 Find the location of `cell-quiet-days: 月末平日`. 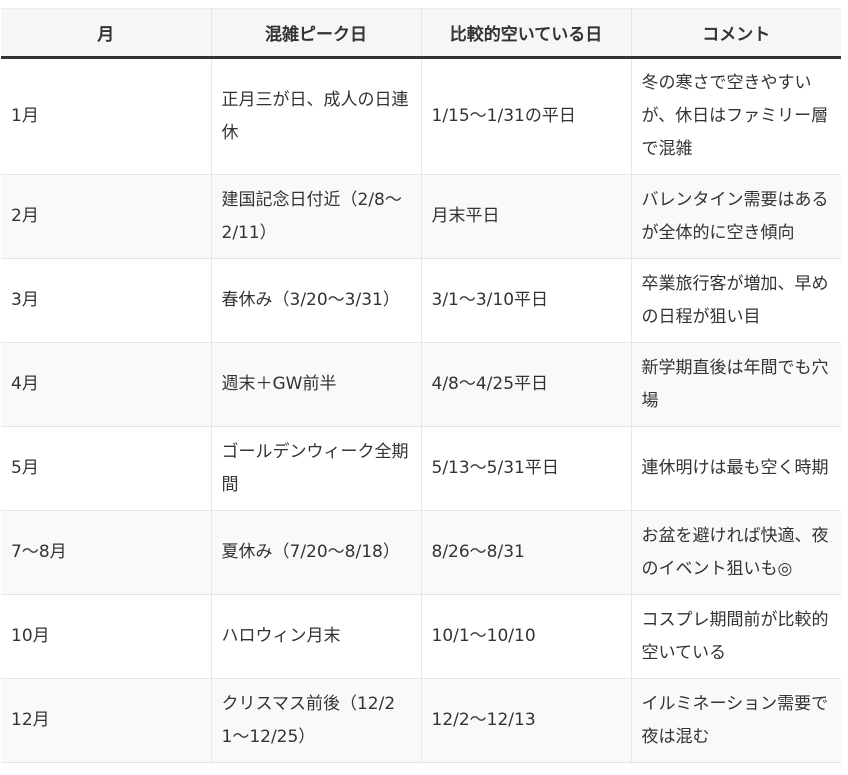

cell-quiet-days: 月末平日 is located at coordinates (526, 216).